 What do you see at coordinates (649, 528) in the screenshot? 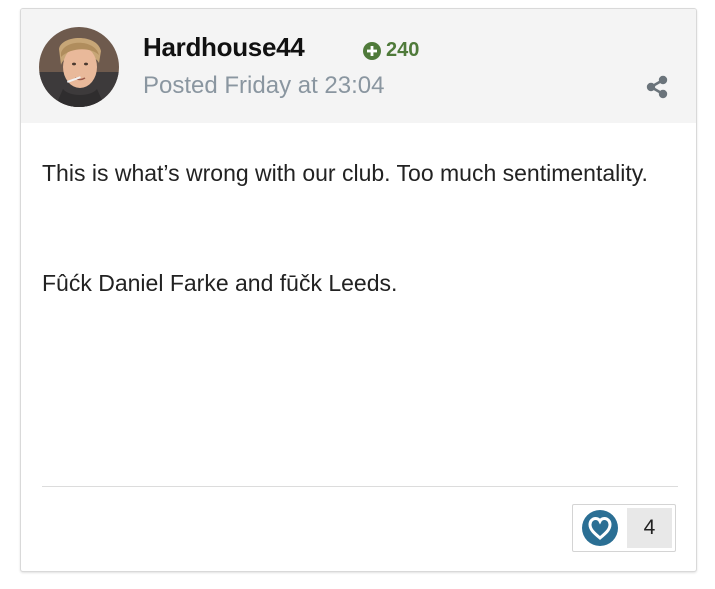
I see `reaction-count: 4` at bounding box center [649, 528].